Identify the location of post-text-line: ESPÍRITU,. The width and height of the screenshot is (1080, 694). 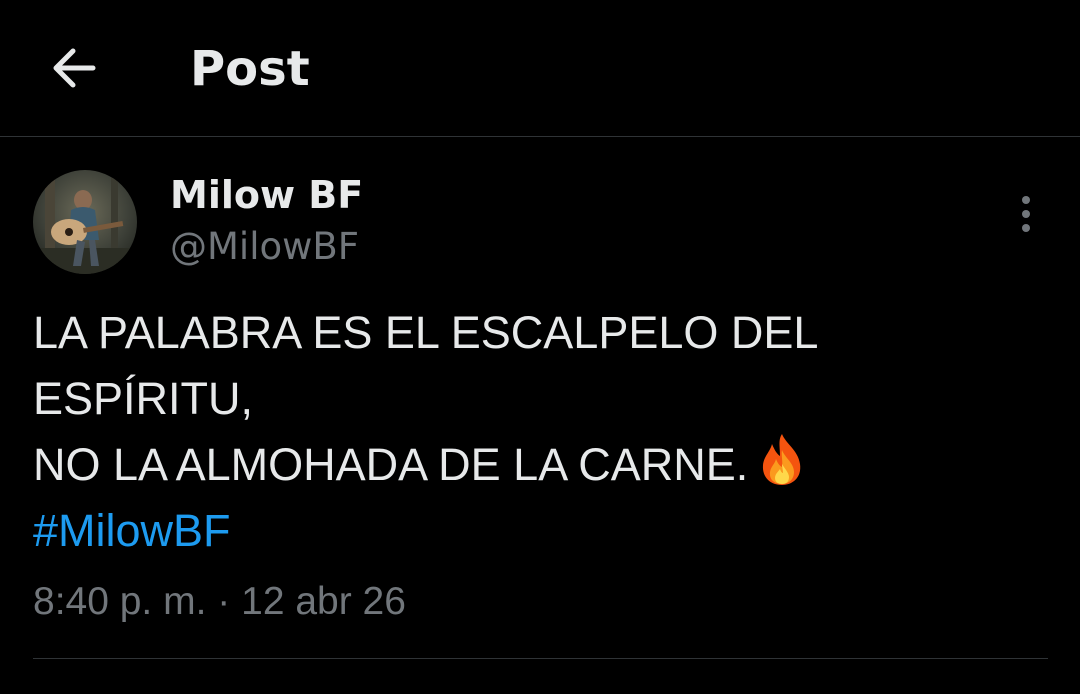
(143, 398).